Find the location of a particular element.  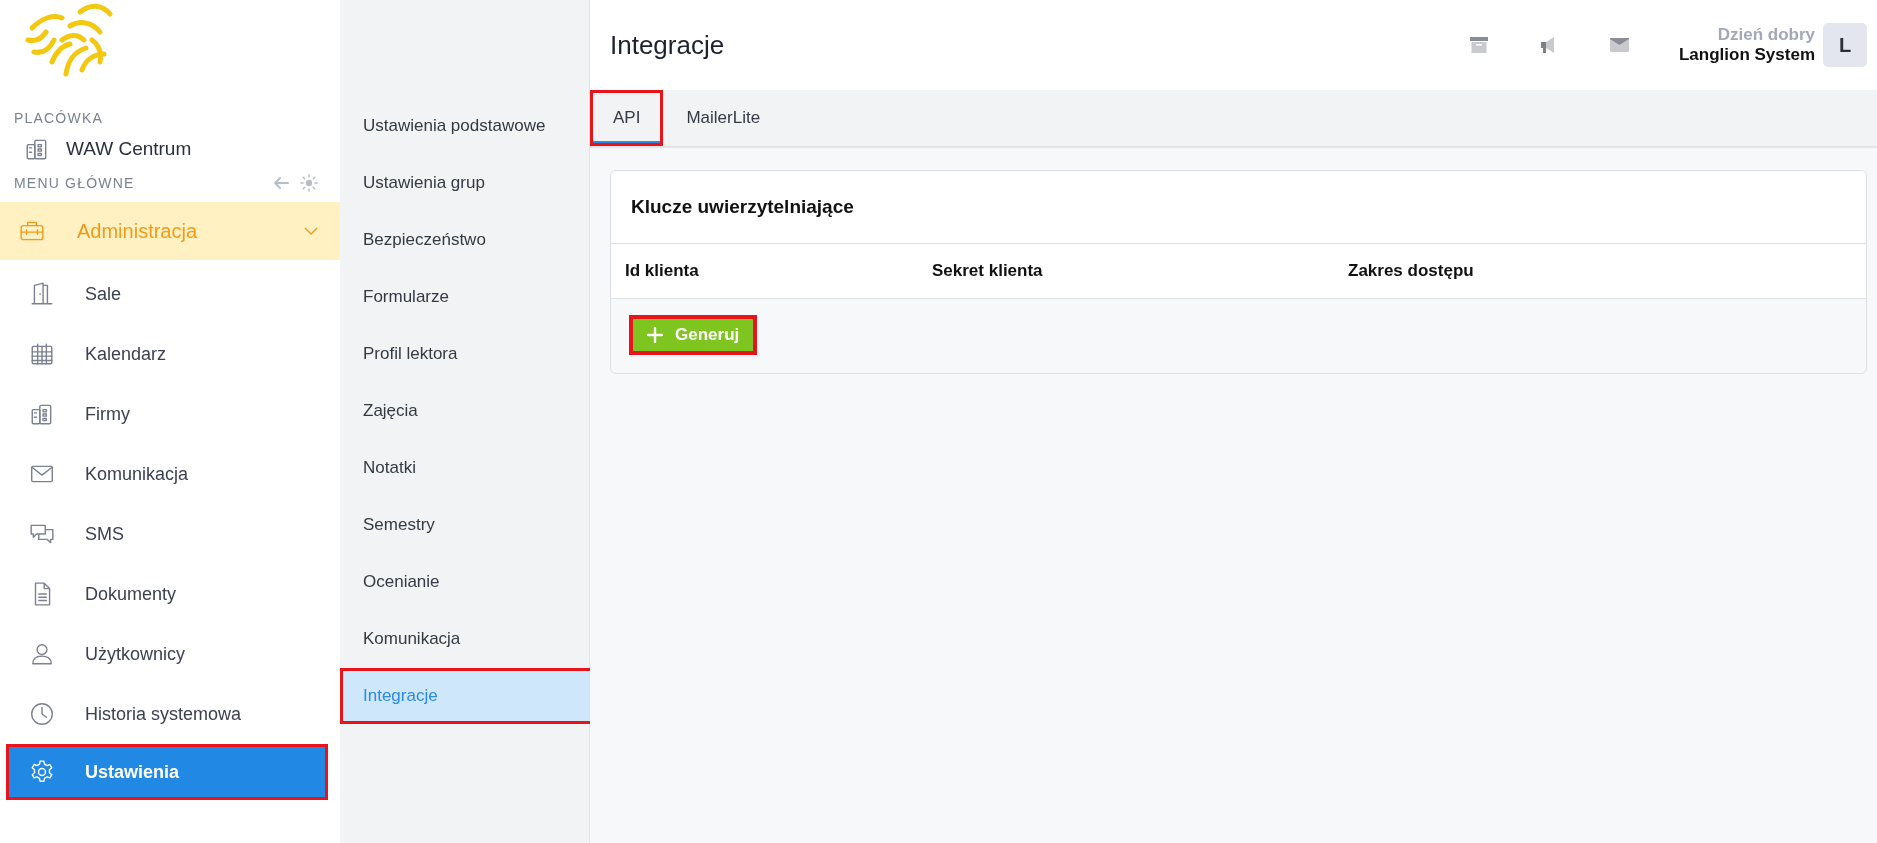

sidebar-item: SMS is located at coordinates (170, 534).